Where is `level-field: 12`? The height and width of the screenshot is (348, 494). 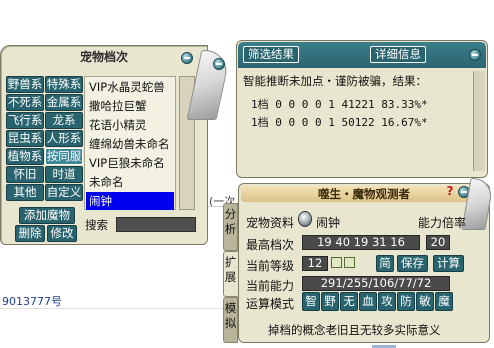 level-field: 12 is located at coordinates (315, 263).